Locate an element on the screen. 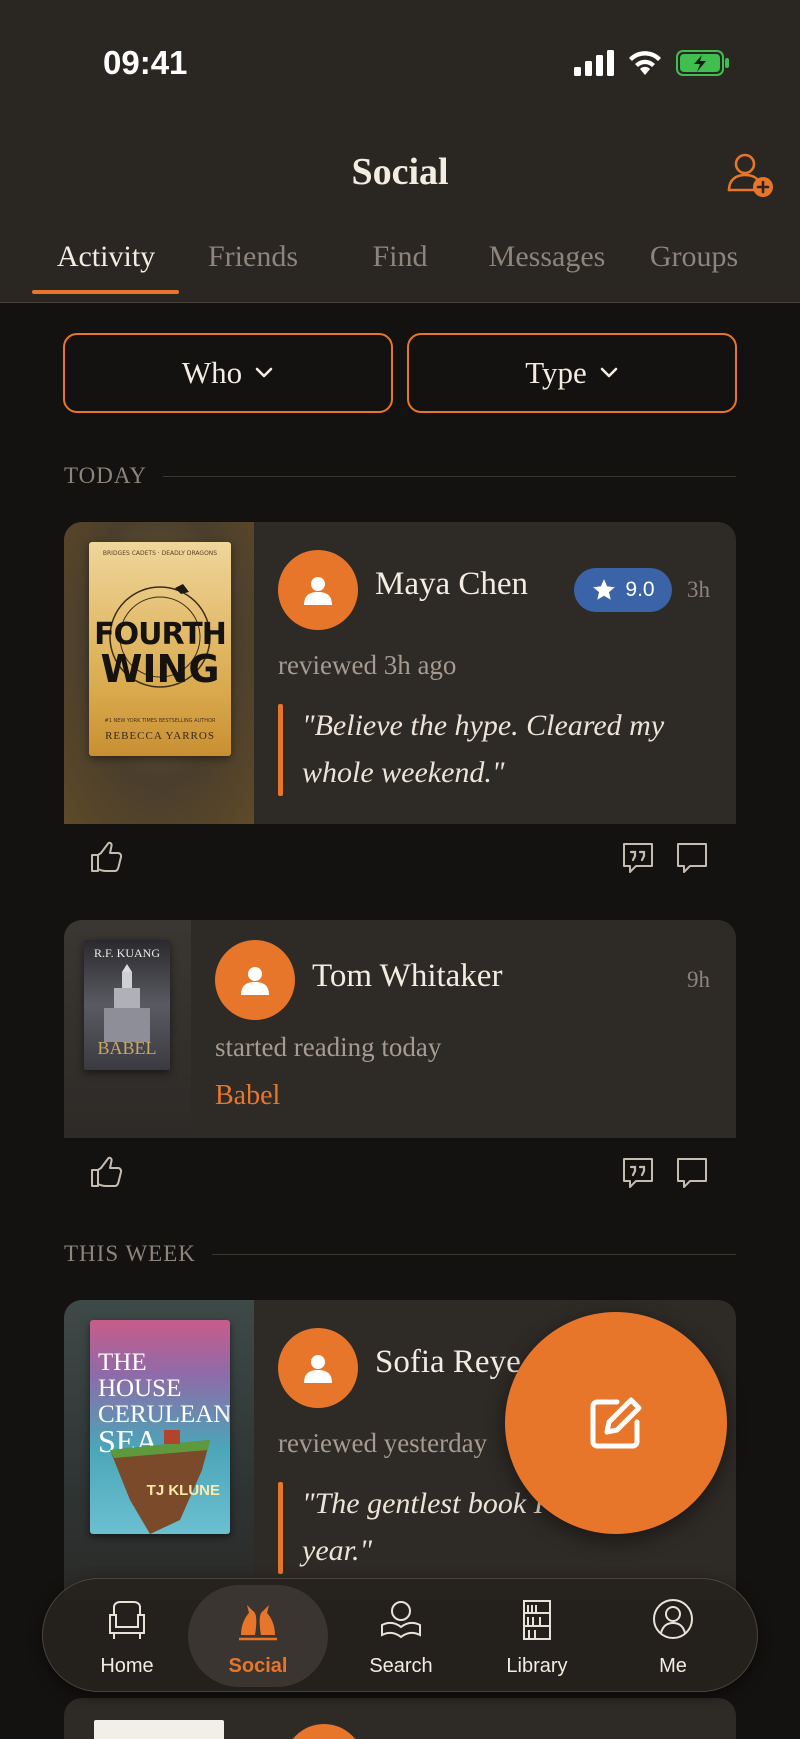 This screenshot has height=1739, width=800. book-cover: THE HOUSE CERULEAN SEA TJ KLUNE is located at coordinates (160, 1427).